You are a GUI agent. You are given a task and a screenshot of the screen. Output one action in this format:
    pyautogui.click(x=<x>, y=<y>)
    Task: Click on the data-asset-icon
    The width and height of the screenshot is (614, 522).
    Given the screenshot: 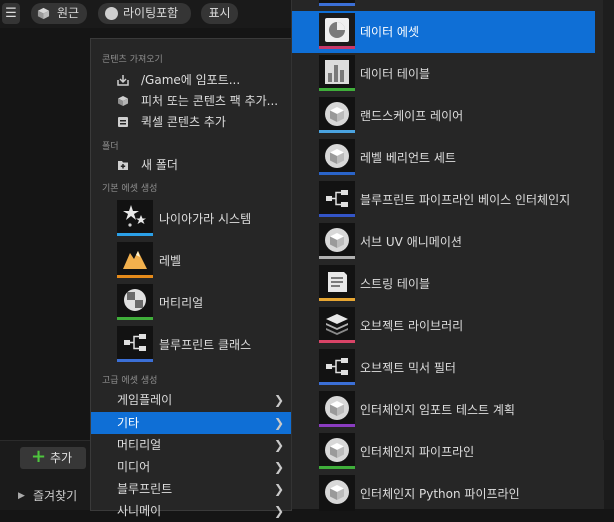 What is the action you would take?
    pyautogui.click(x=337, y=31)
    